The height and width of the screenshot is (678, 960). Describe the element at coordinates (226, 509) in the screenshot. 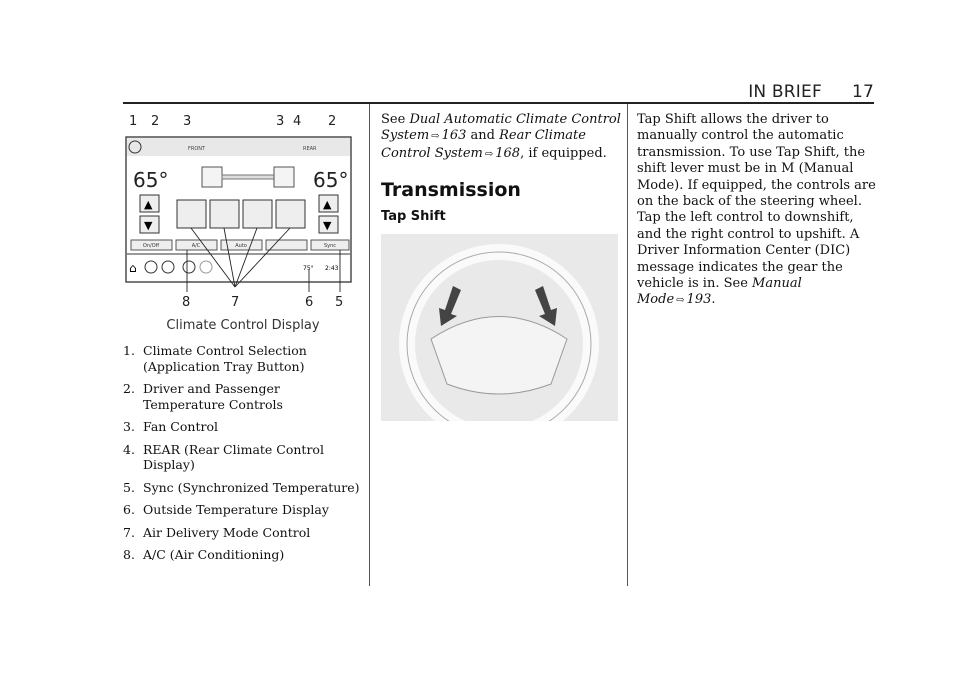

I see `legend-item: 6. Outside Temperature Display` at that location.